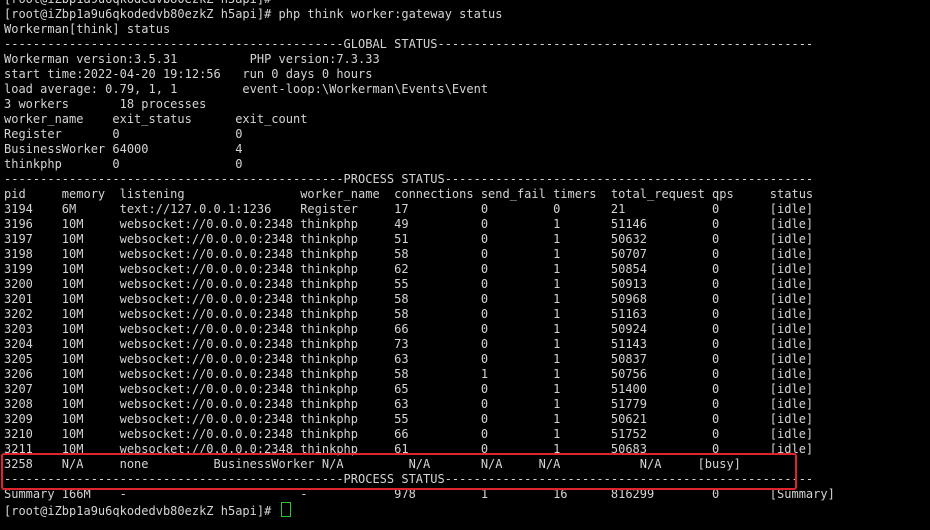  Describe the element at coordinates (156, 119) in the screenshot. I see `terminal-line: worker_name exit_status exit_count` at that location.